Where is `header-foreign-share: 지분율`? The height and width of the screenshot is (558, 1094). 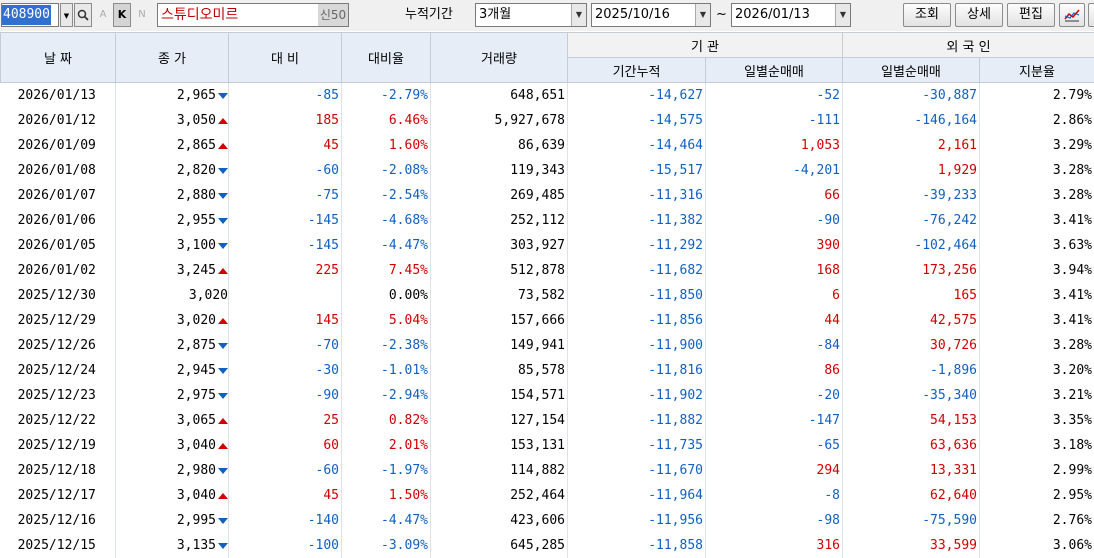
header-foreign-share: 지분율 is located at coordinates (1037, 70).